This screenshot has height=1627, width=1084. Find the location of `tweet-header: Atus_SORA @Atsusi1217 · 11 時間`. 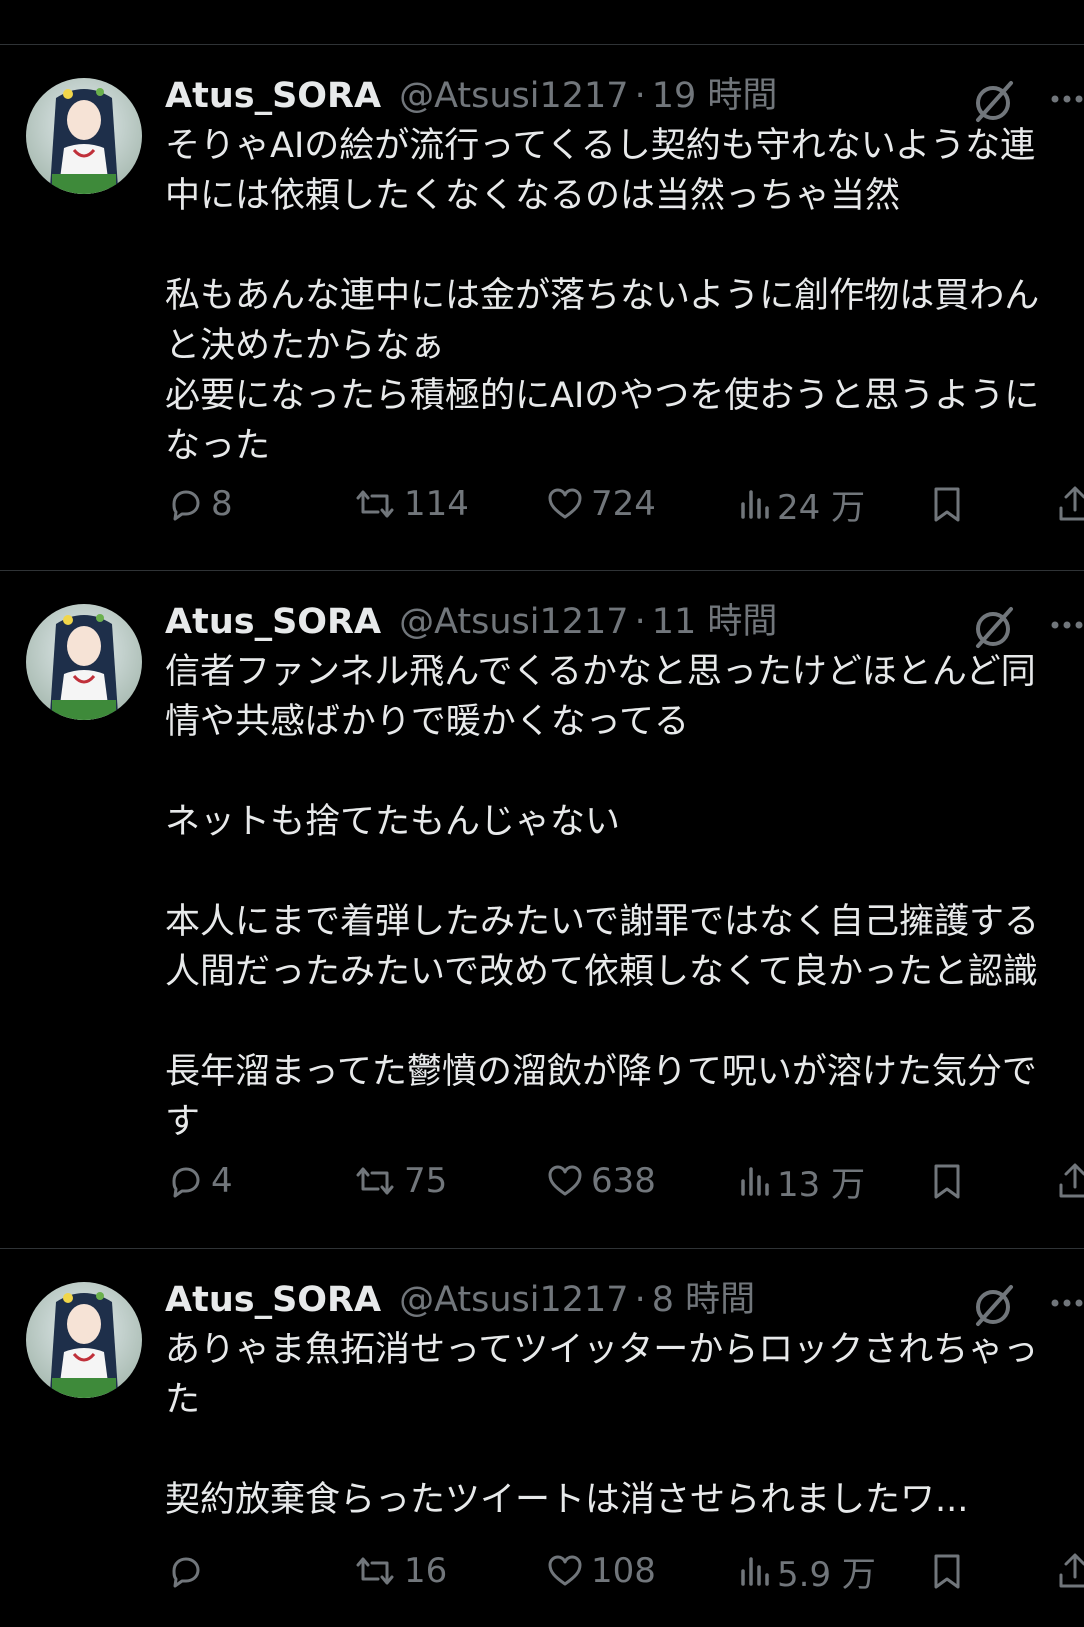

tweet-header: Atus_SORA @Atsusi1217 · 11 時間 is located at coordinates (471, 622).